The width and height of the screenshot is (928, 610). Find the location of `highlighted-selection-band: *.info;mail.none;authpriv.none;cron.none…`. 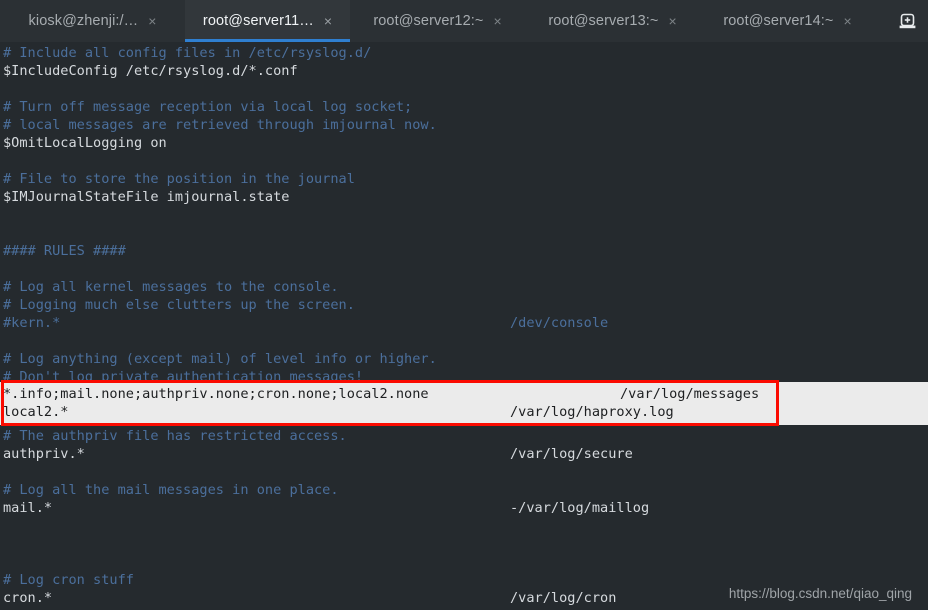

highlighted-selection-band: *.info;mail.none;authpriv.none;cron.none… is located at coordinates (464, 403).